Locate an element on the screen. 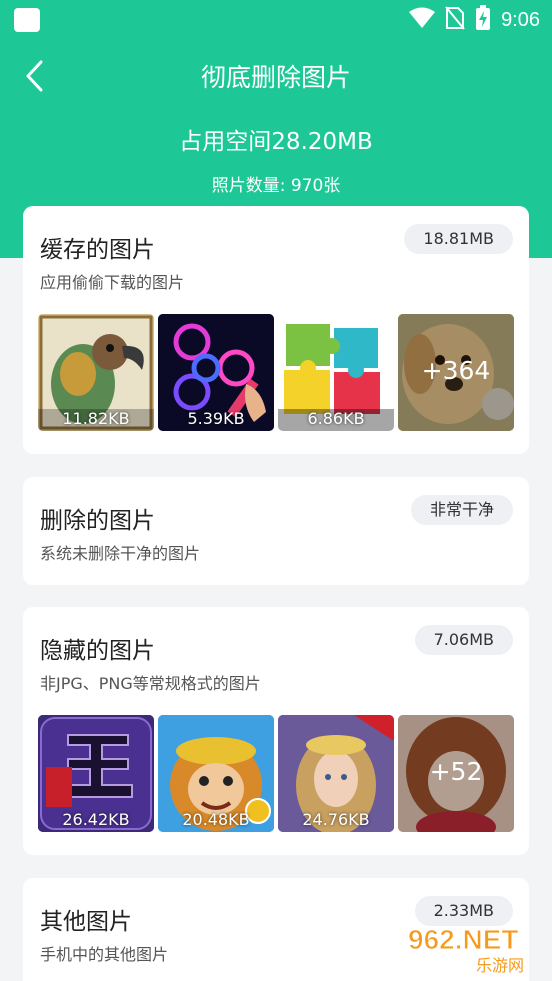 The image size is (552, 981). thumbnail-size: 24.76KB is located at coordinates (336, 819).